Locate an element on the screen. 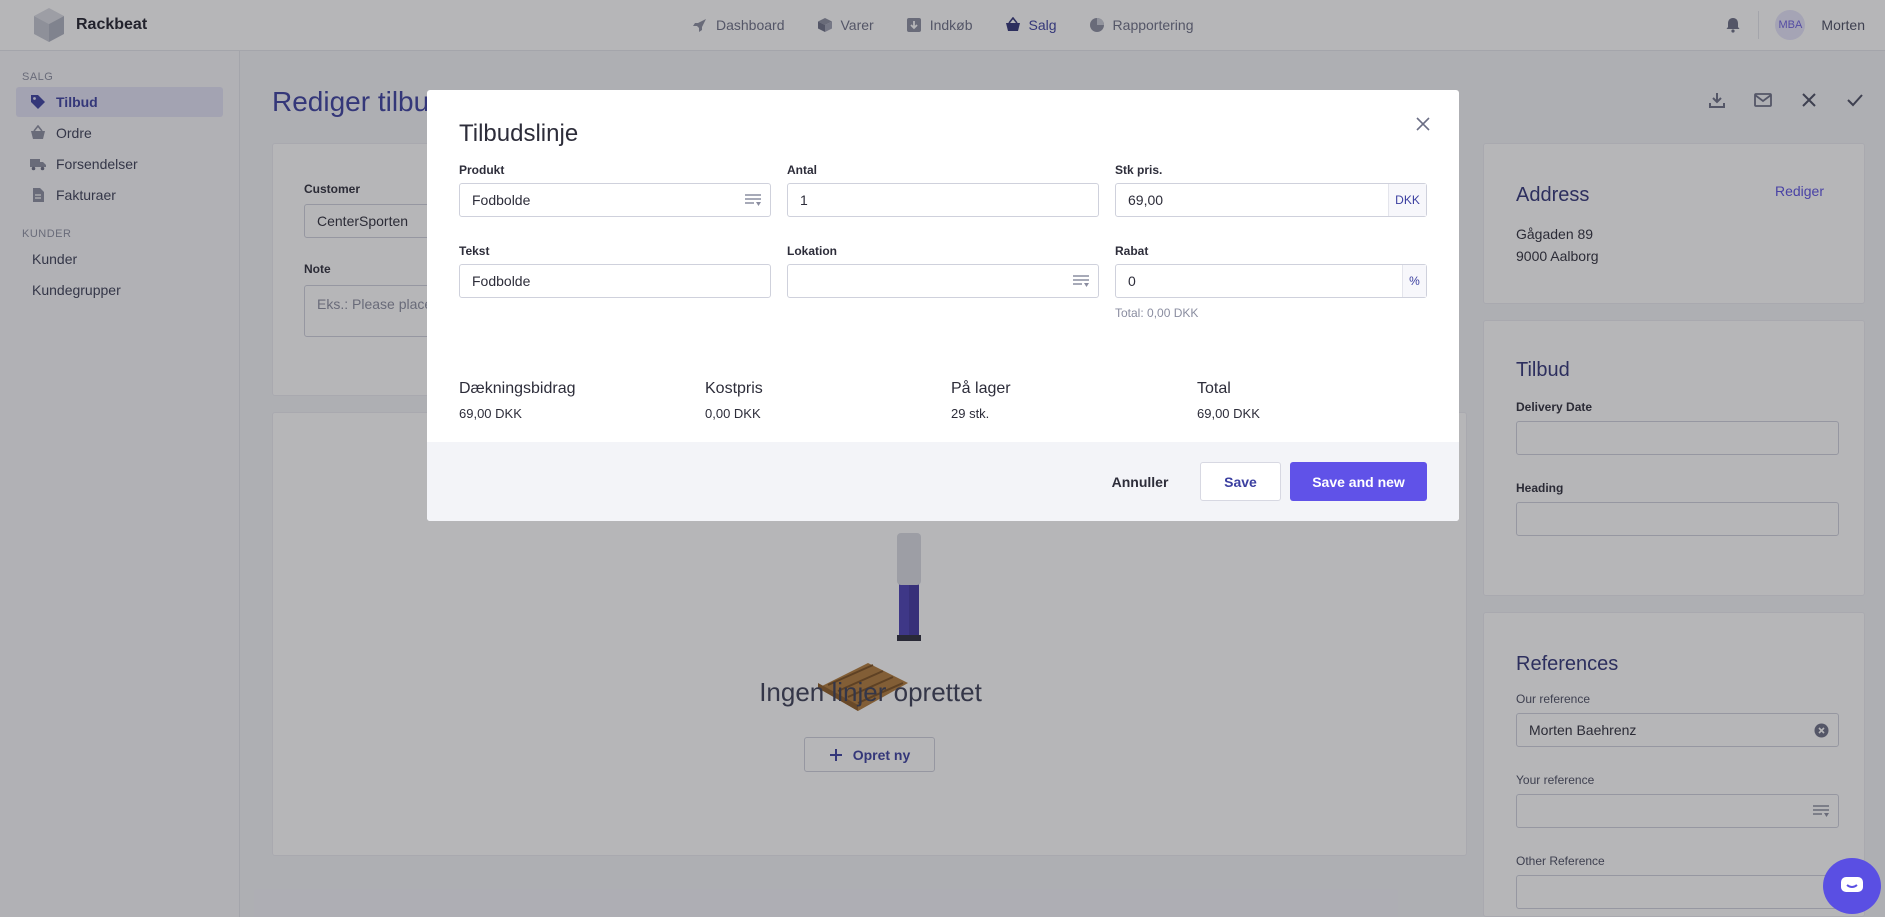  stat-daekningsbidrag: Dækningsbidrag 69,00 DKK is located at coordinates (517, 400).